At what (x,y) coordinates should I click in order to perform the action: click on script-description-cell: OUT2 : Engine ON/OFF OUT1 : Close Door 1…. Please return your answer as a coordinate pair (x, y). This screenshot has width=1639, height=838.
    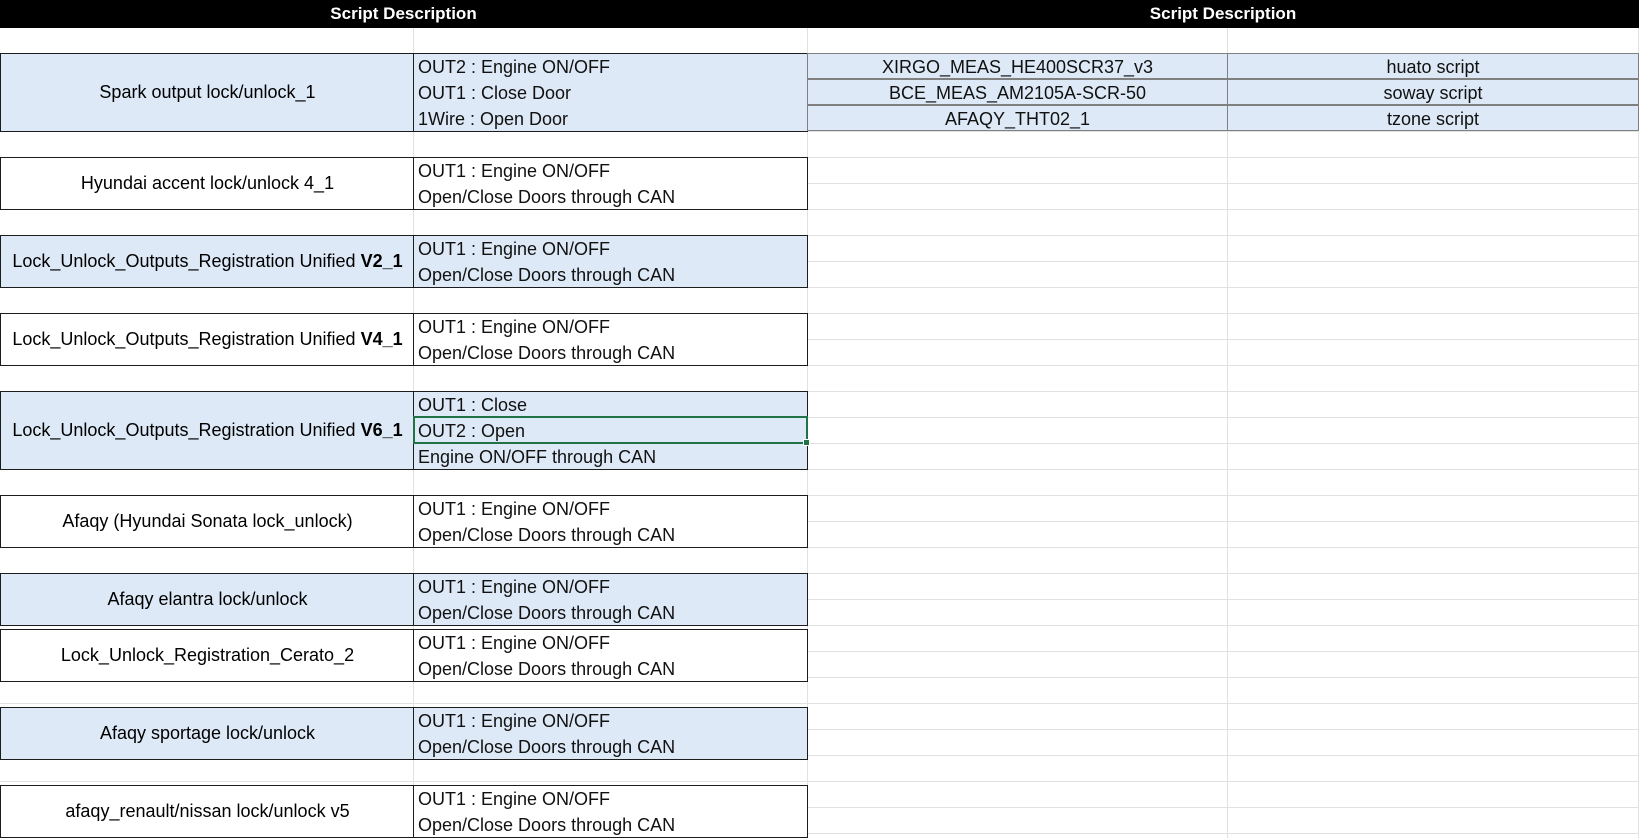
    Looking at the image, I should click on (610, 92).